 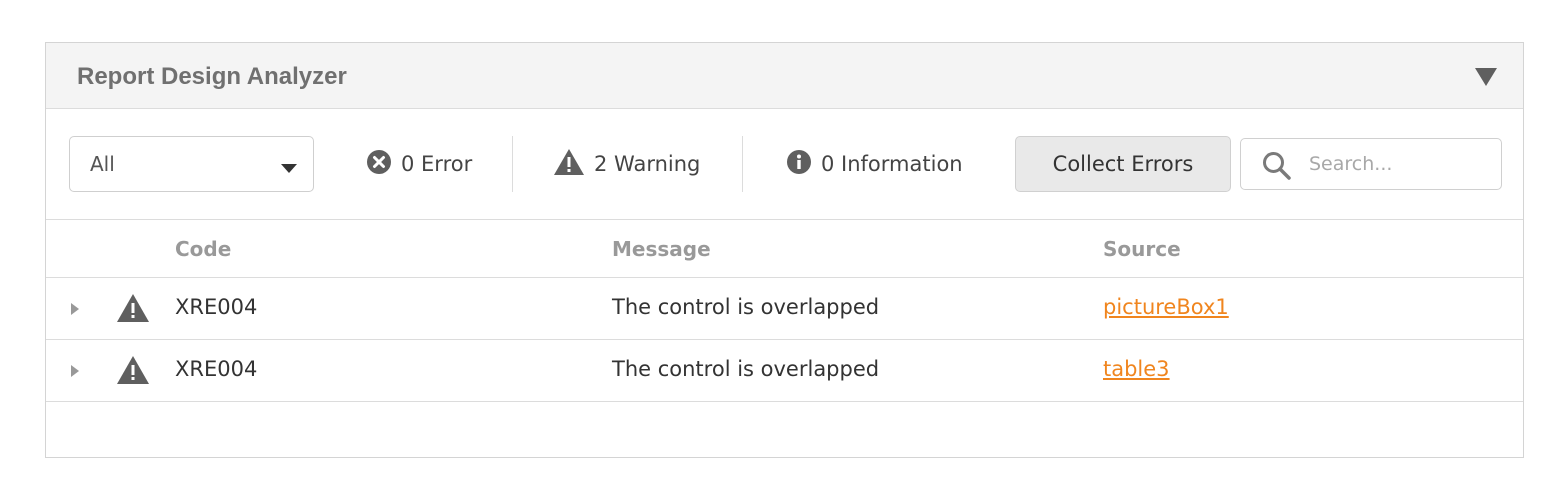 What do you see at coordinates (1142, 249) in the screenshot?
I see `column-header-source: Source` at bounding box center [1142, 249].